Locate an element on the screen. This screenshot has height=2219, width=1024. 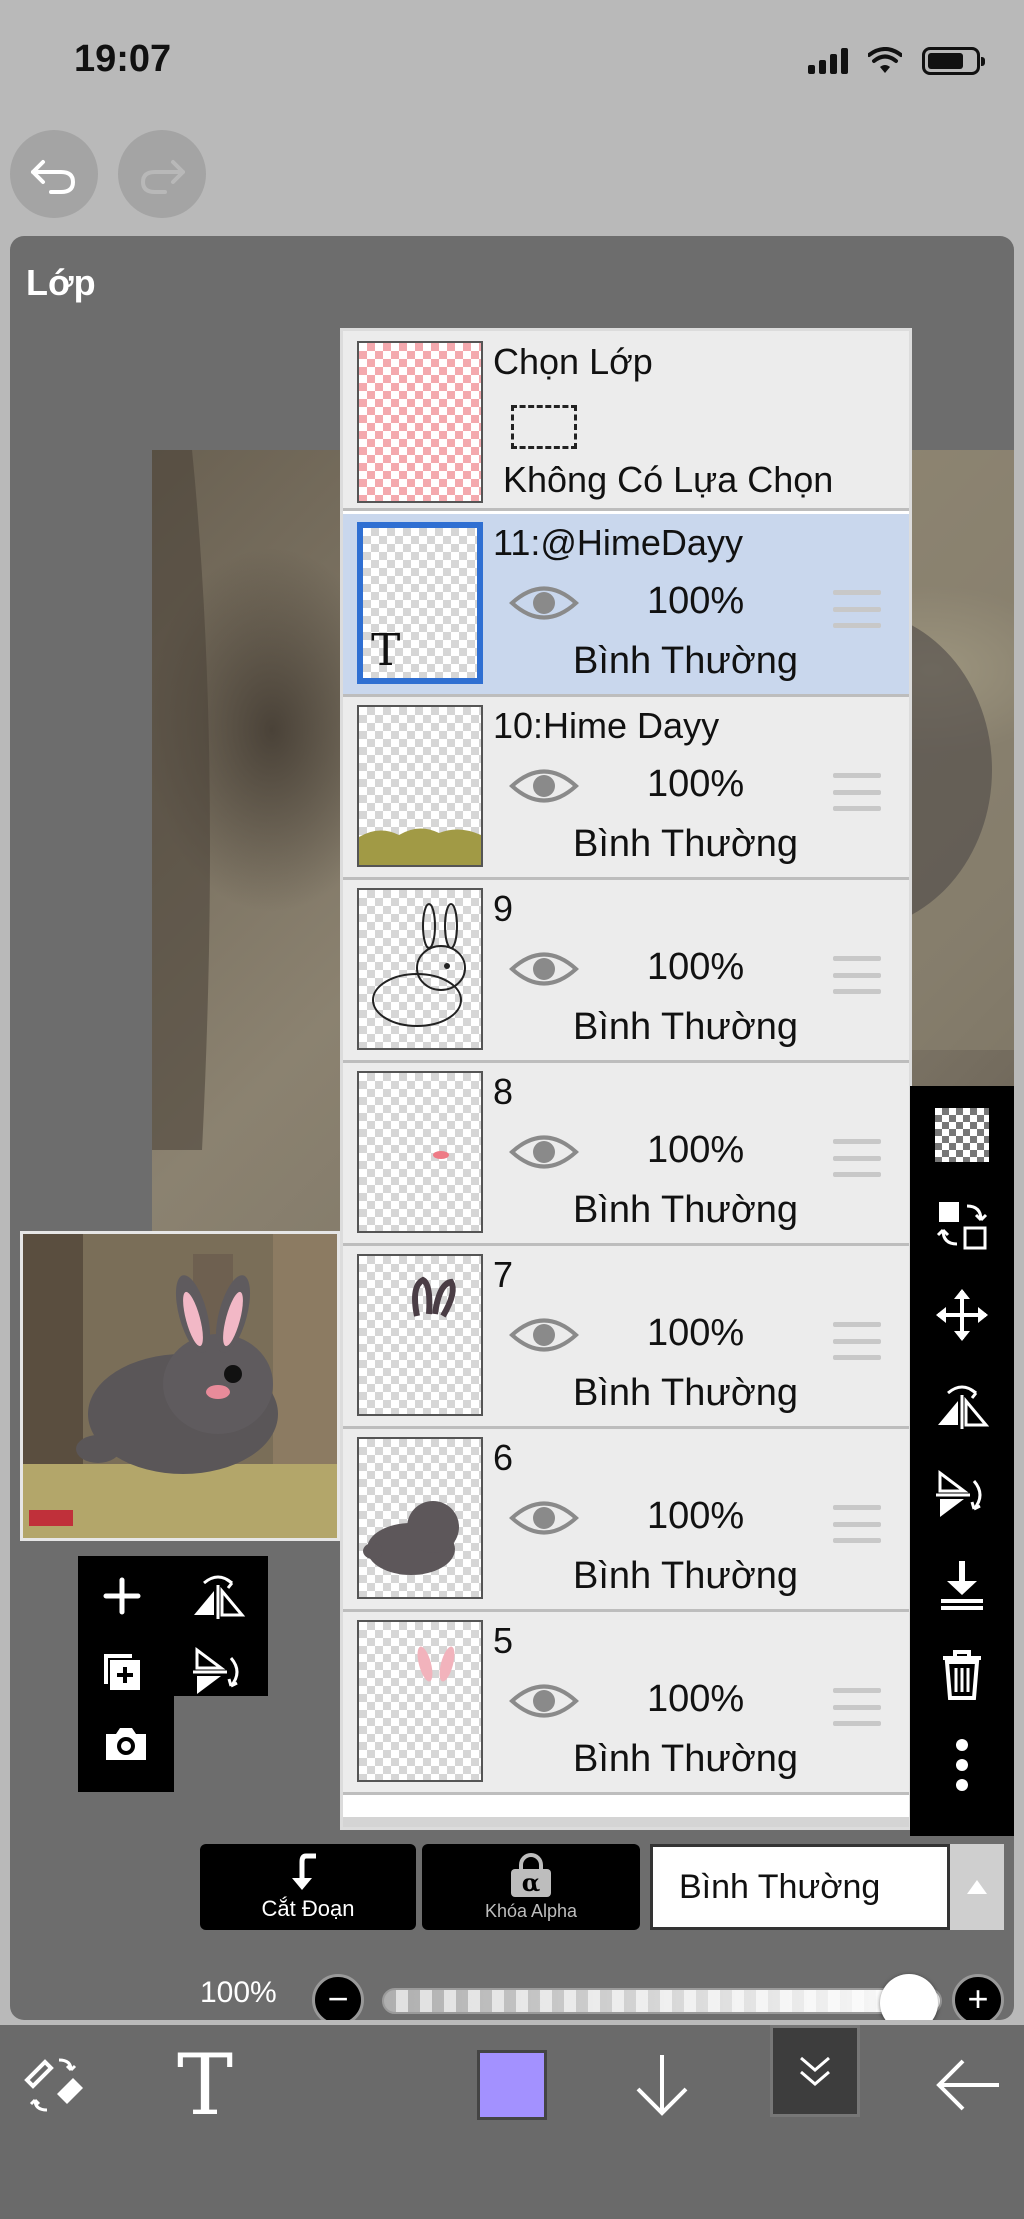
flip-layer-vertical-button is located at coordinates (962, 1495).